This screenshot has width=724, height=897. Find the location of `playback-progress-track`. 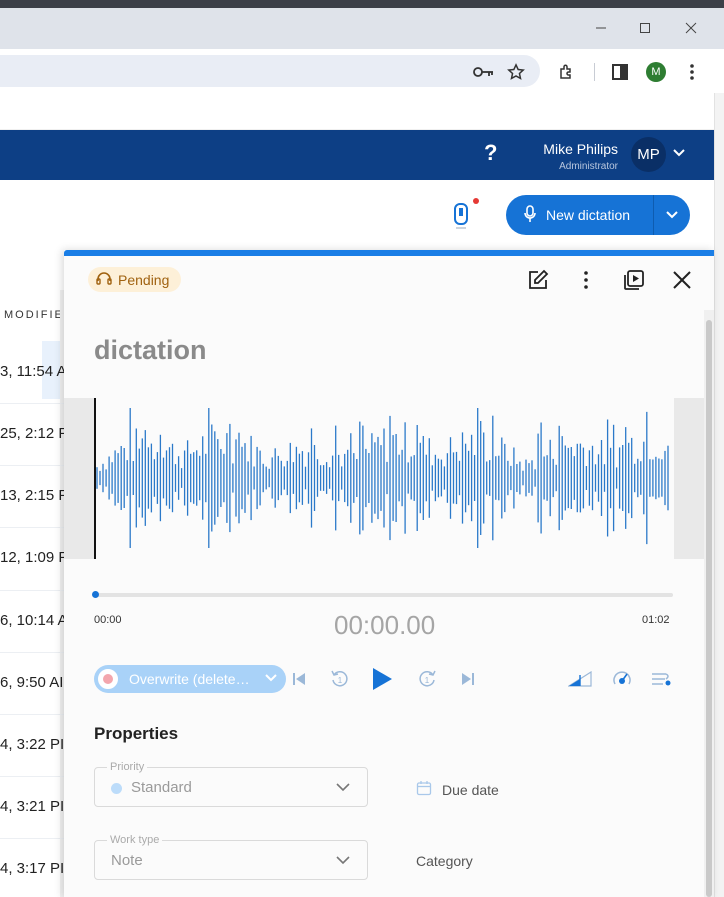

playback-progress-track is located at coordinates (383, 595).